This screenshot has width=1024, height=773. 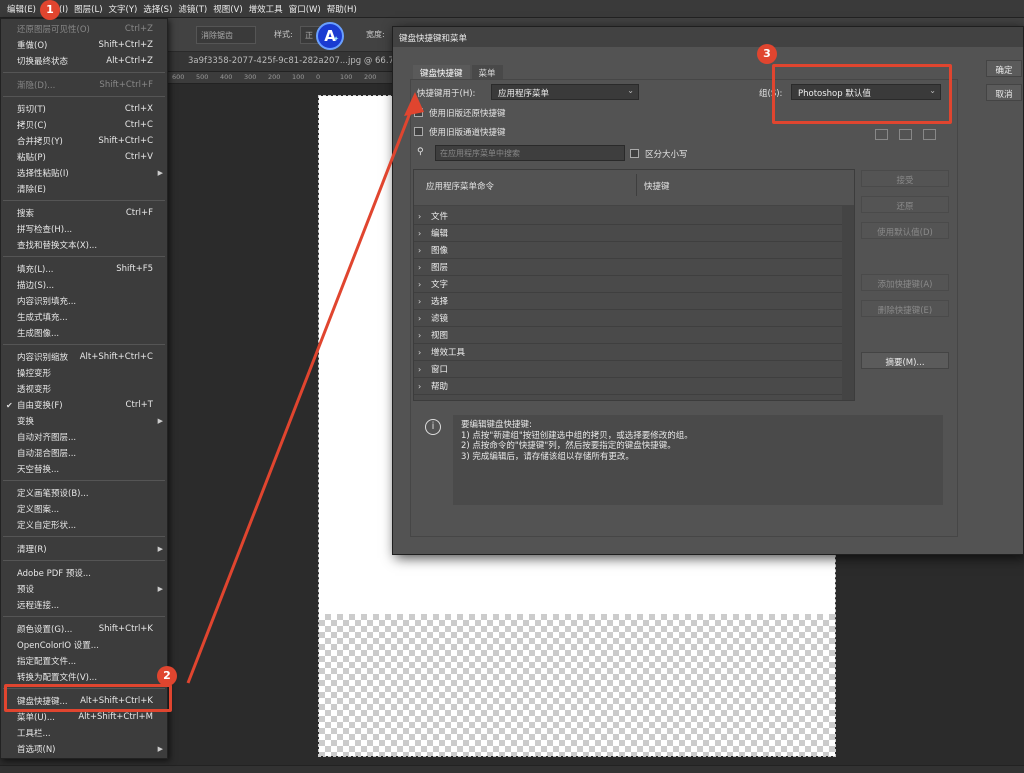 What do you see at coordinates (657, 186) in the screenshot?
I see `col-shortcut: 快捷键` at bounding box center [657, 186].